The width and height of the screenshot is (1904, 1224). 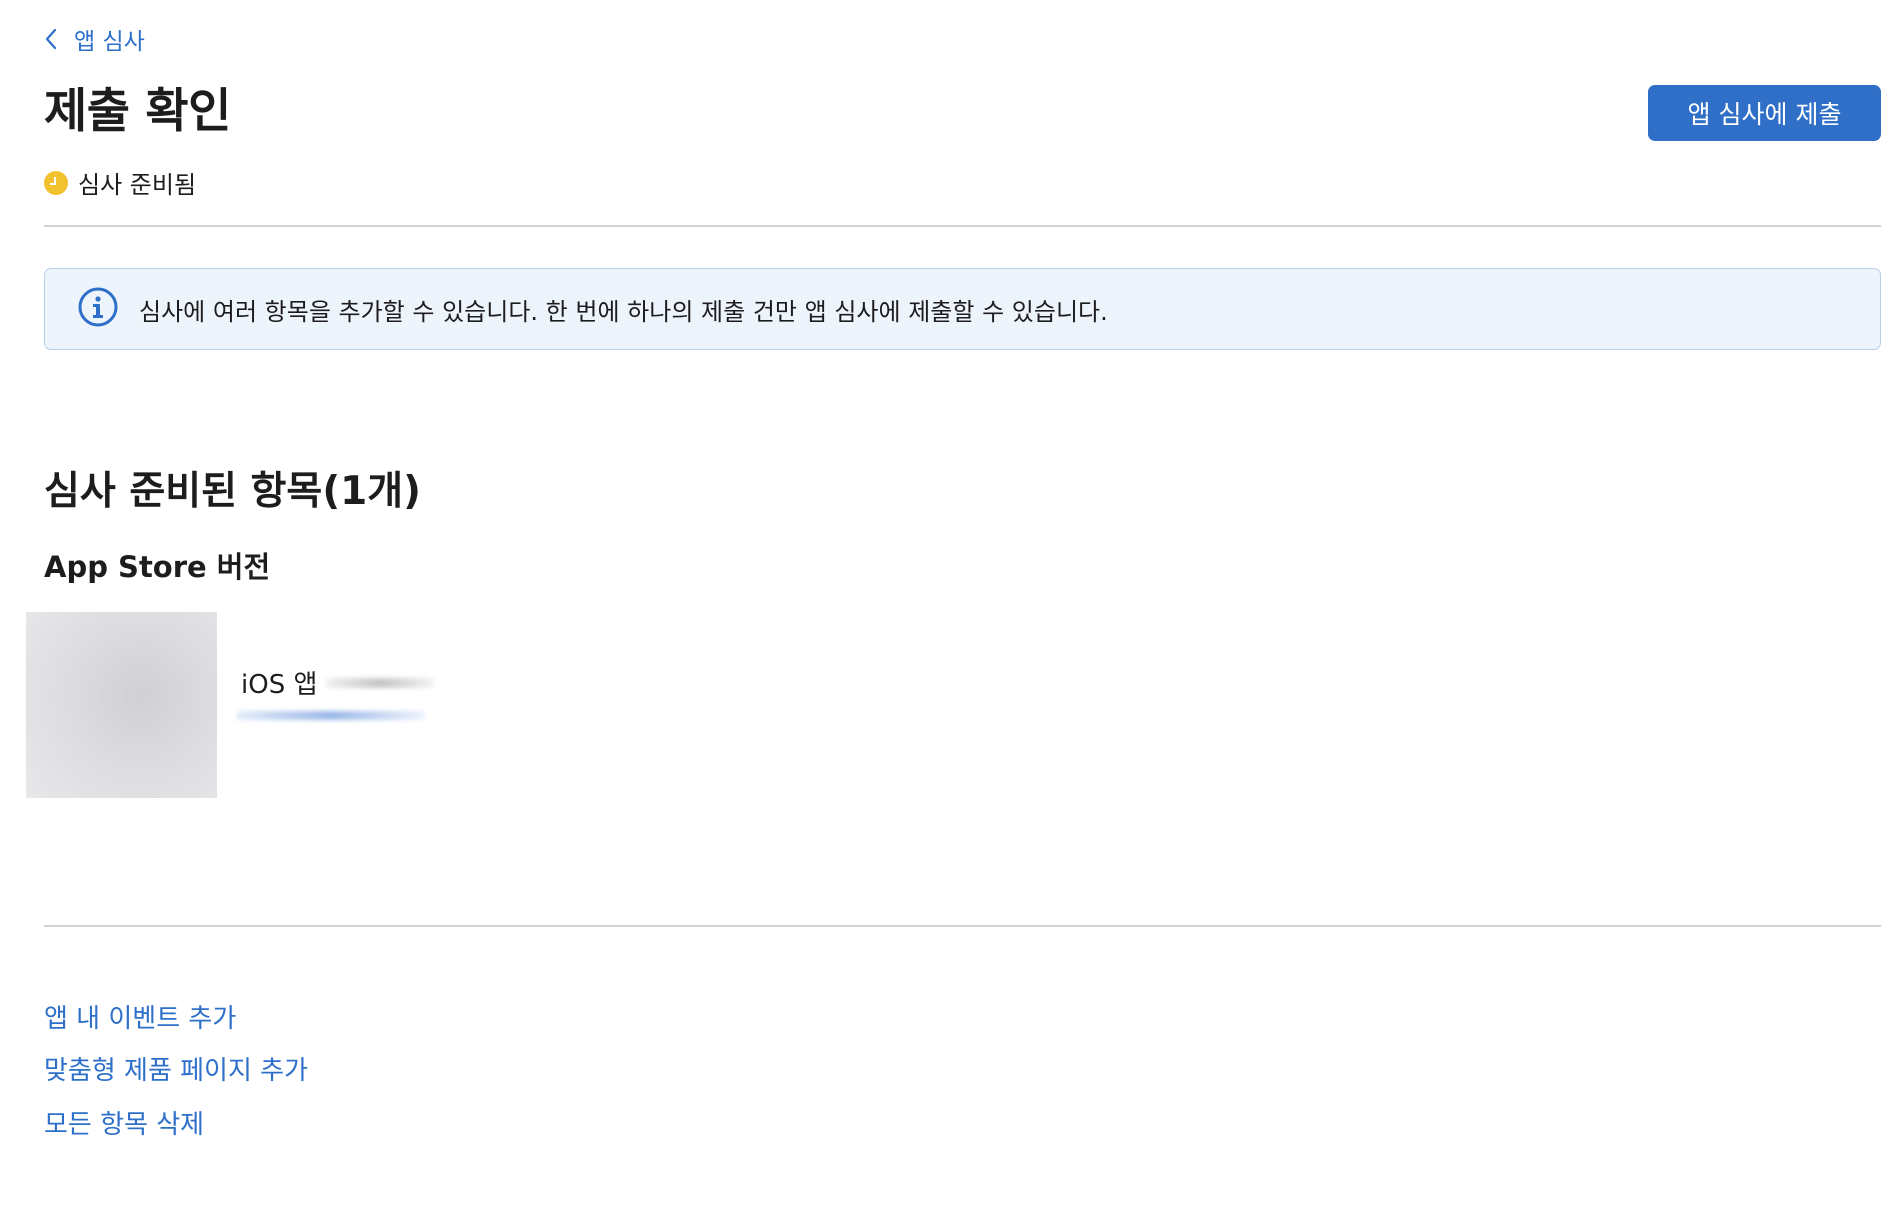 I want to click on app-store-version-heading: App Store 버전, so click(x=157, y=567).